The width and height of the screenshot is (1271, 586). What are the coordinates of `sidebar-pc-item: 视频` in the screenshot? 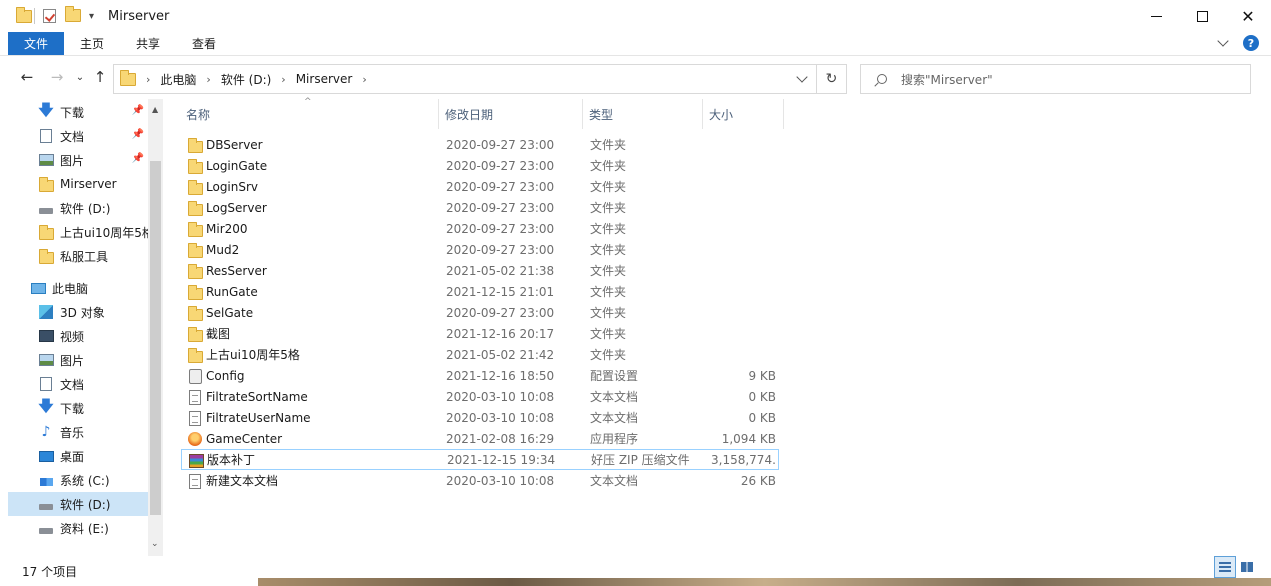 It's located at (78, 336).